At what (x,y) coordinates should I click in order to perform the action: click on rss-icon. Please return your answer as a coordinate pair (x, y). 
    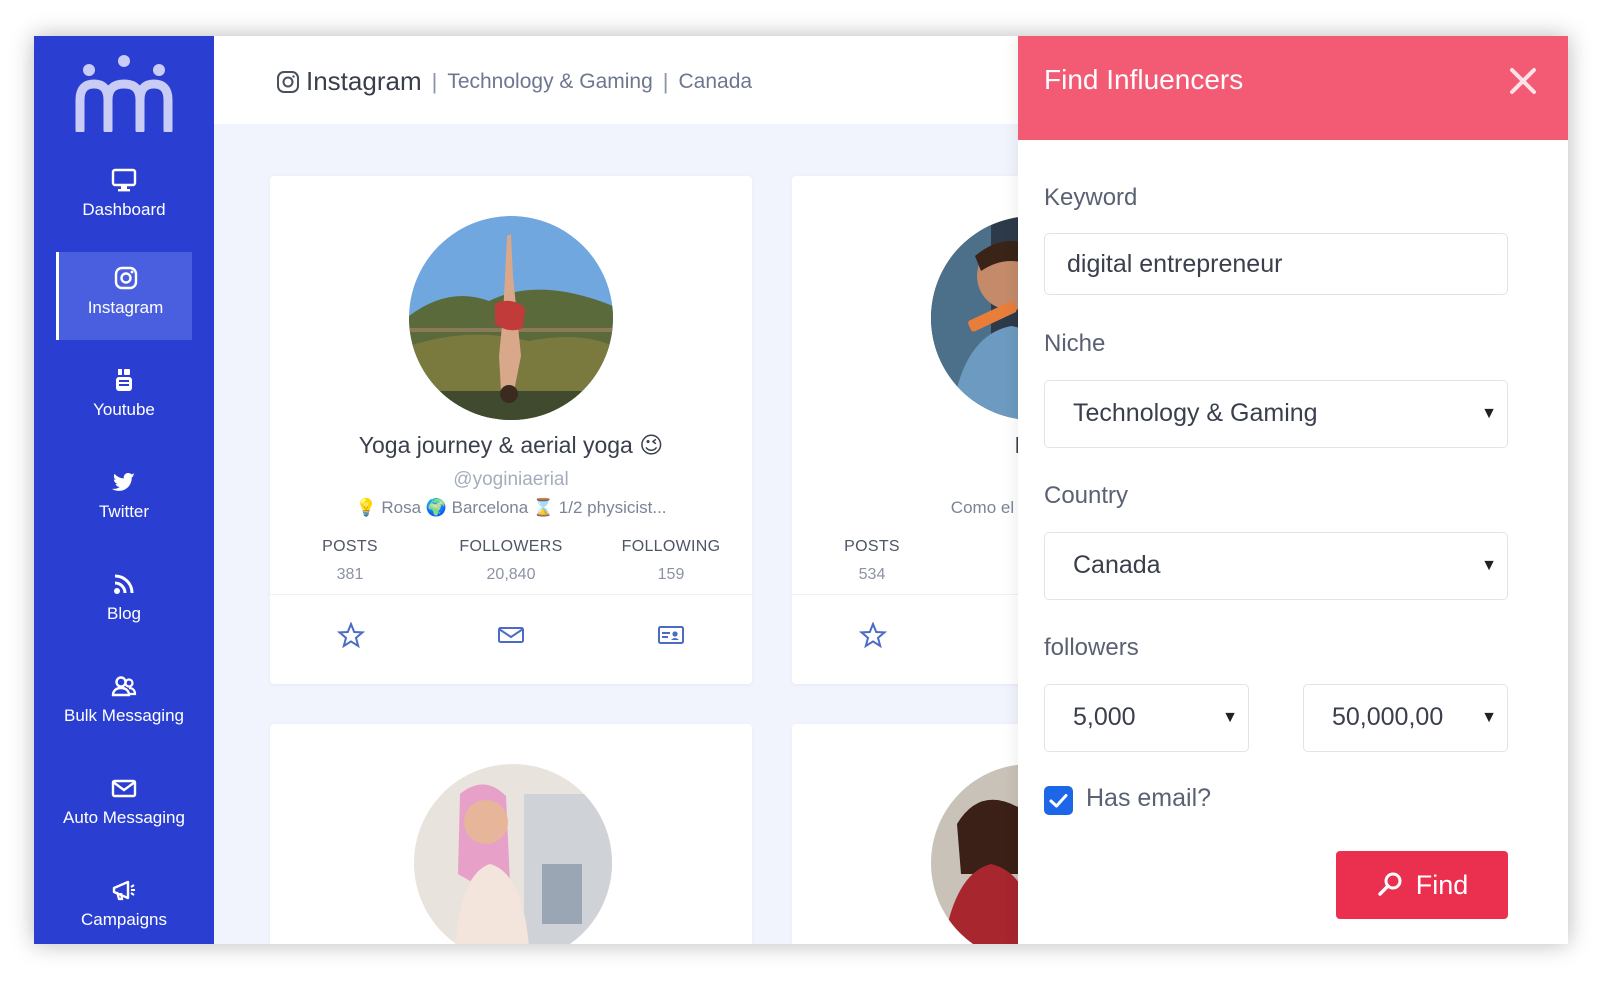
    Looking at the image, I should click on (124, 584).